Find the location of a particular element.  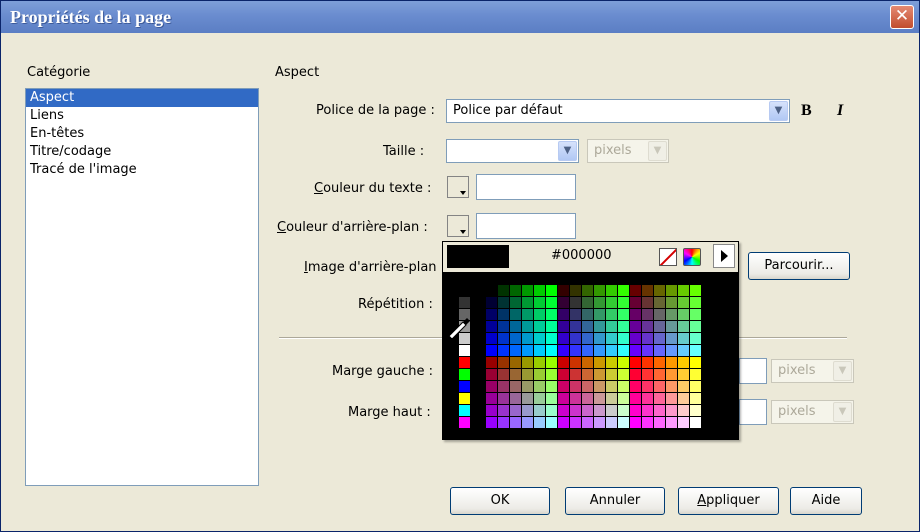

size-select: ▼ is located at coordinates (512, 151).